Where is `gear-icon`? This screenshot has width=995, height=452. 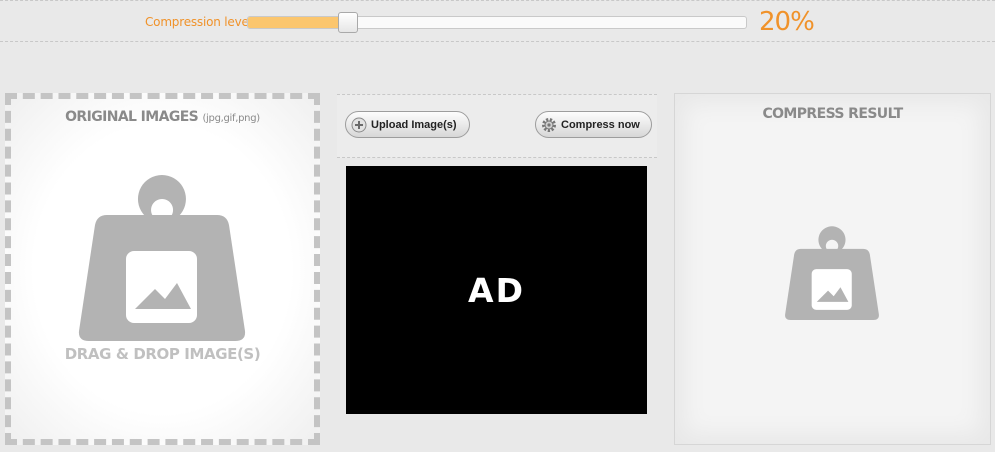
gear-icon is located at coordinates (549, 124).